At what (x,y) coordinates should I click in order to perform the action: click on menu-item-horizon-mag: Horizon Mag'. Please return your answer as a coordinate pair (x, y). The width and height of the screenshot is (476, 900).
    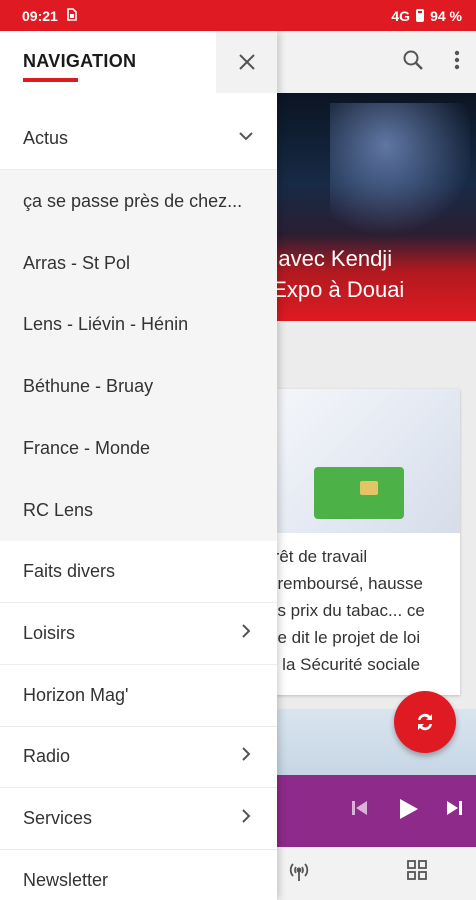
    Looking at the image, I should click on (138, 696).